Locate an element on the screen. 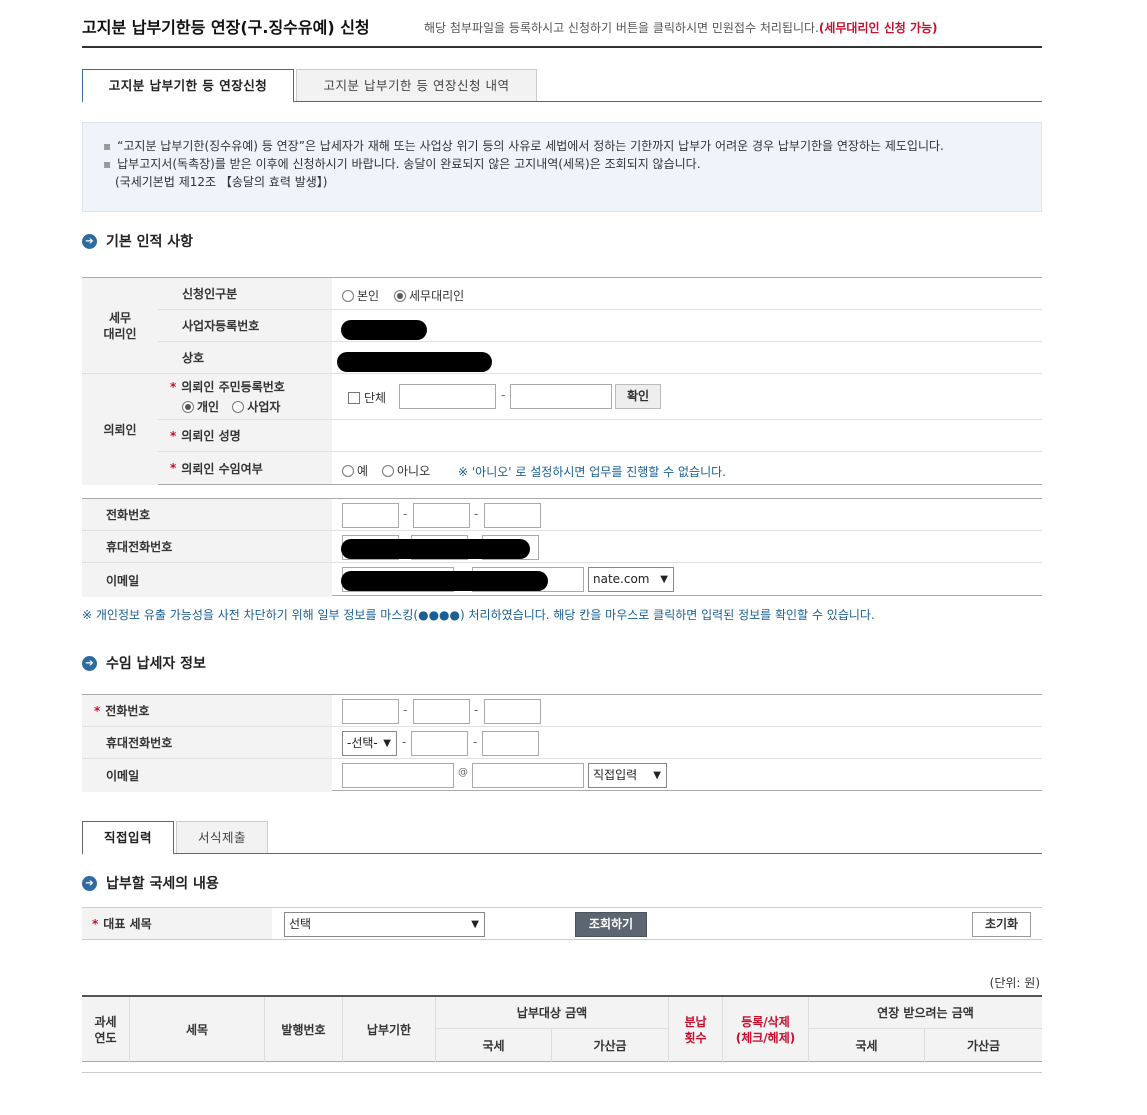 The height and width of the screenshot is (1115, 1147). tp-phone-label: 전화번호 is located at coordinates (127, 711).